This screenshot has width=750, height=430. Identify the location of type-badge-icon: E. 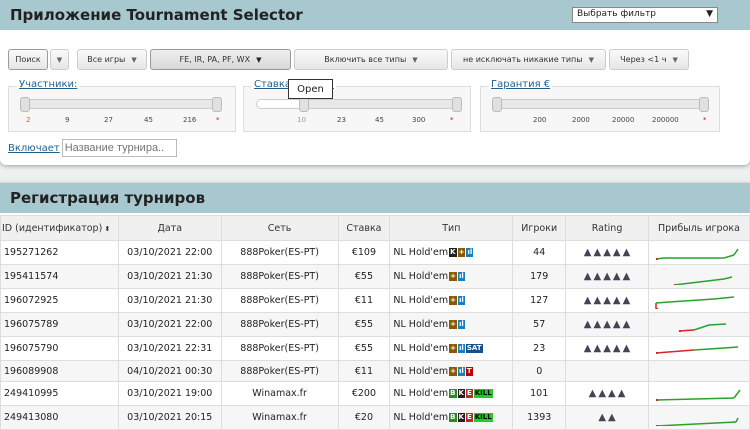
(469, 417).